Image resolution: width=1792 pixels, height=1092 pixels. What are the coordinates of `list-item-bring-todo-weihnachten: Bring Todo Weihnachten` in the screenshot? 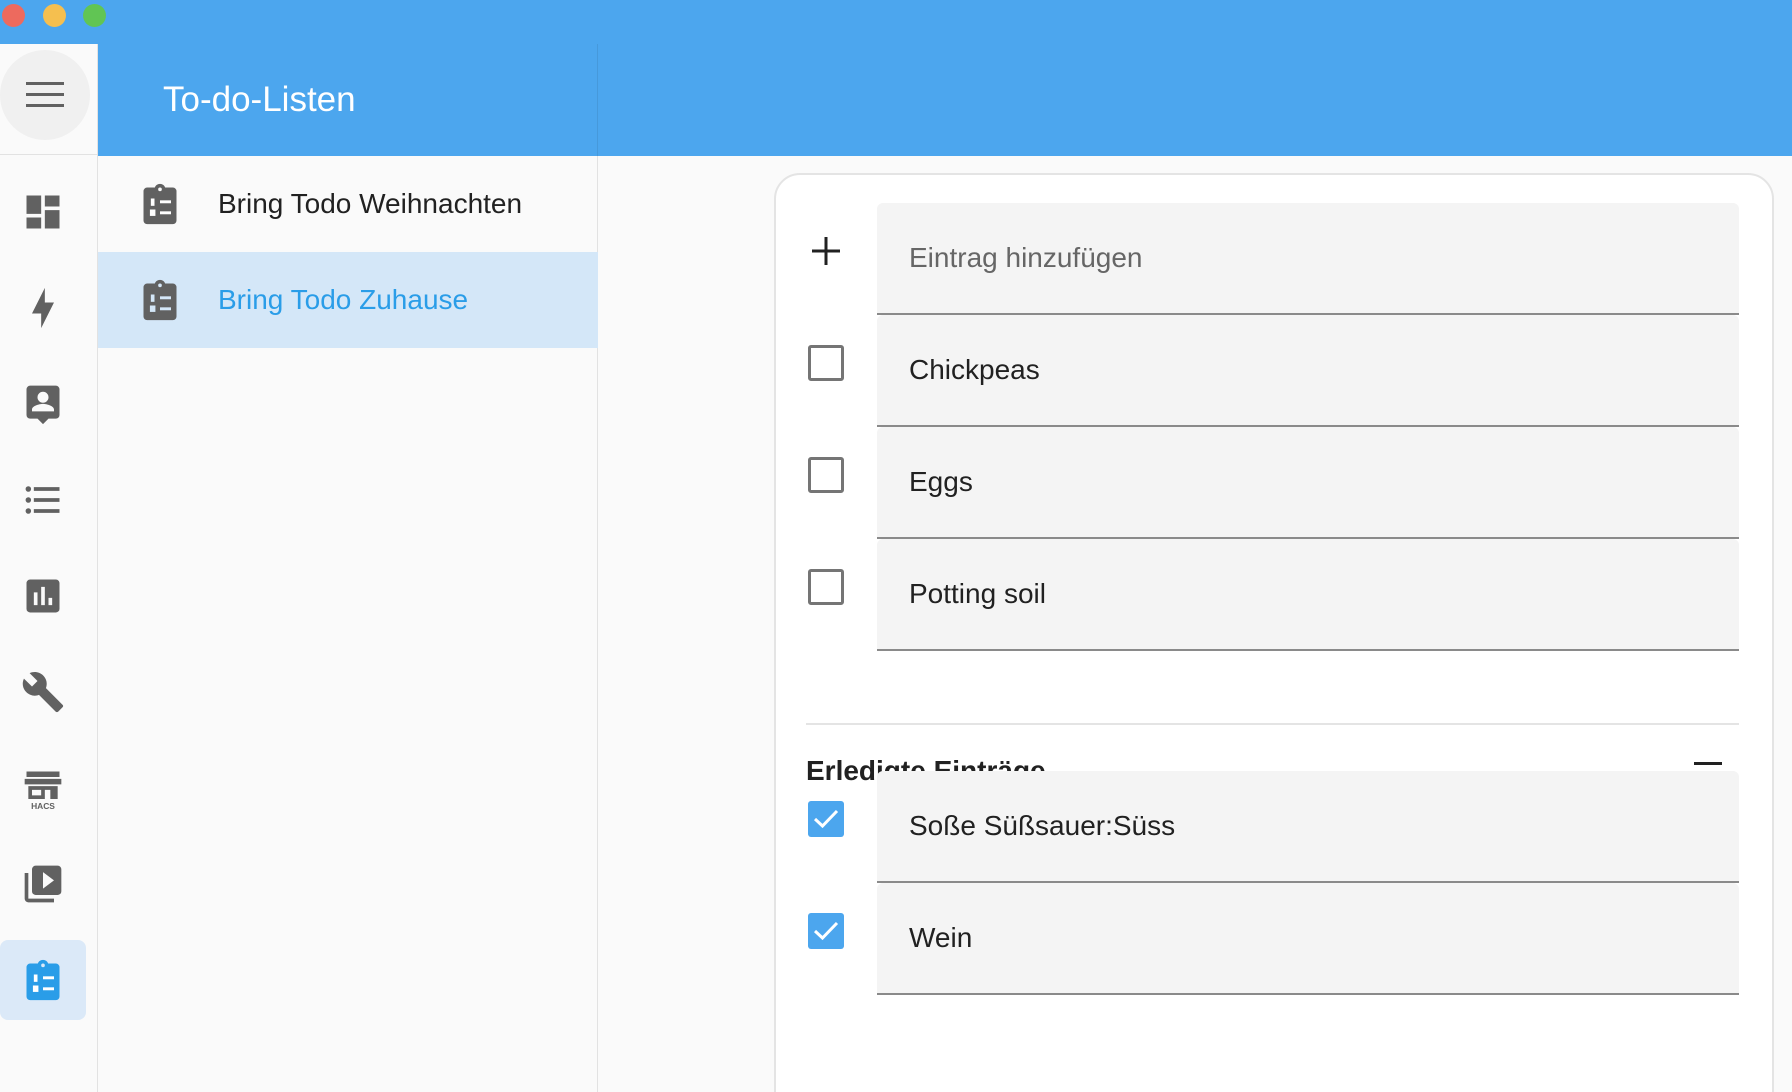 It's located at (348, 204).